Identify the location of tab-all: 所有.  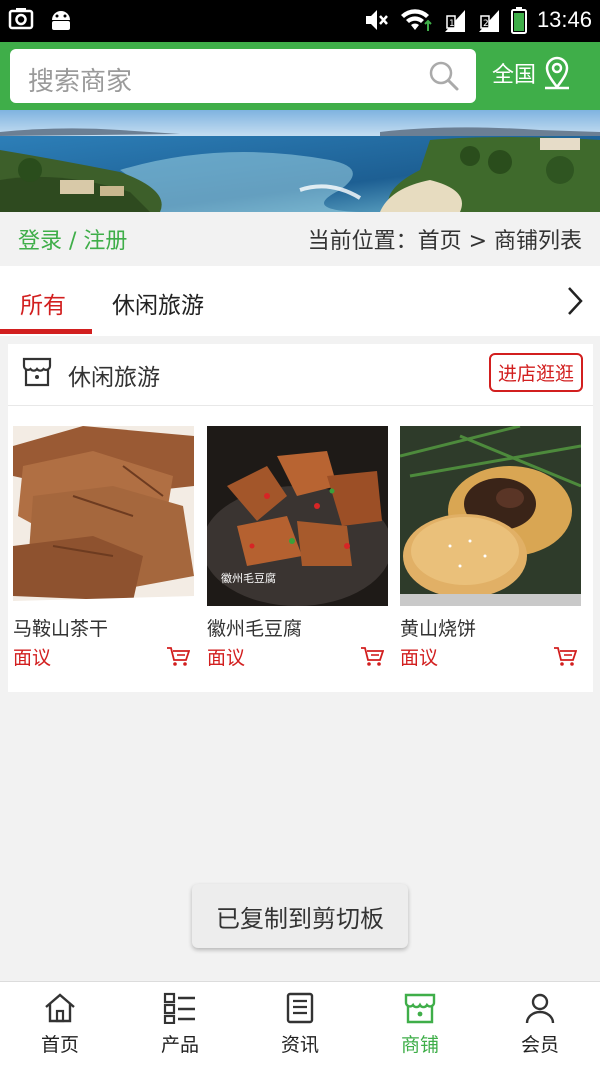
(43, 303).